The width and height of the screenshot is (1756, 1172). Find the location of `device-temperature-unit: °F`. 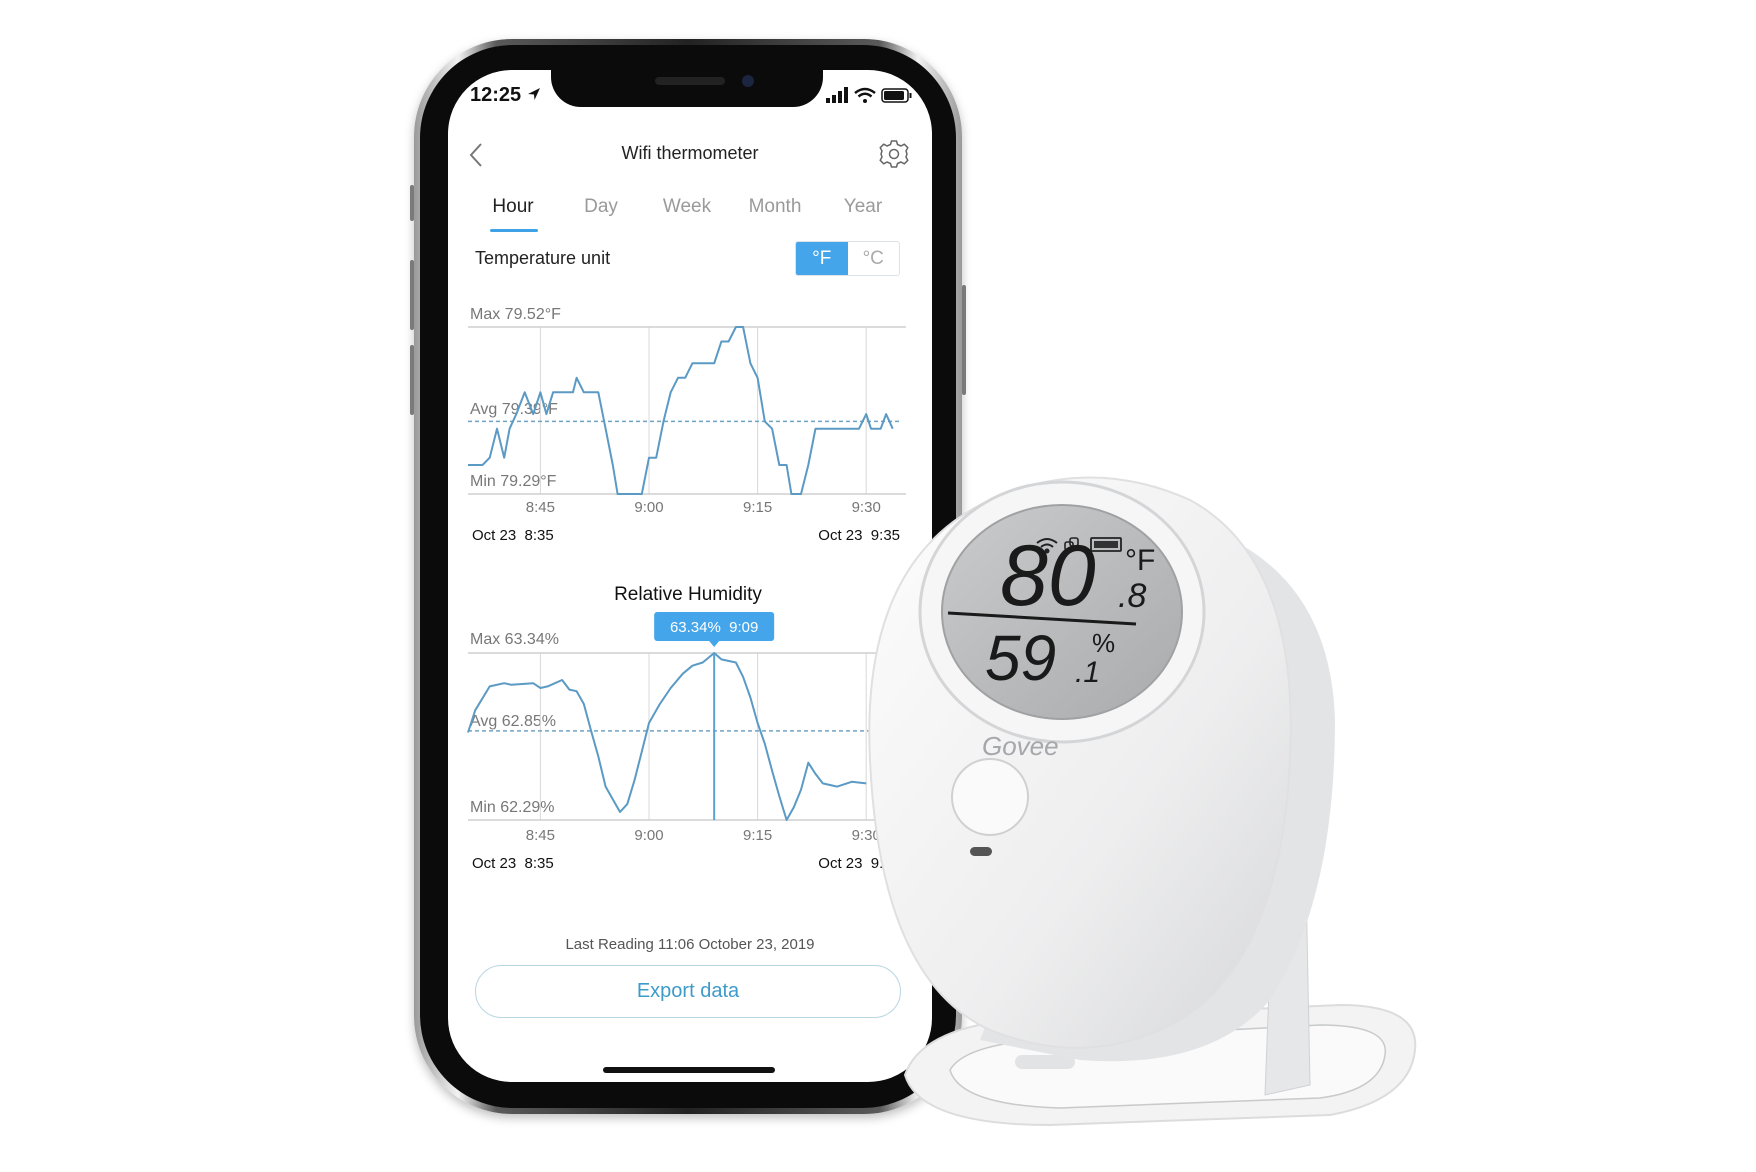

device-temperature-unit: °F is located at coordinates (1140, 560).